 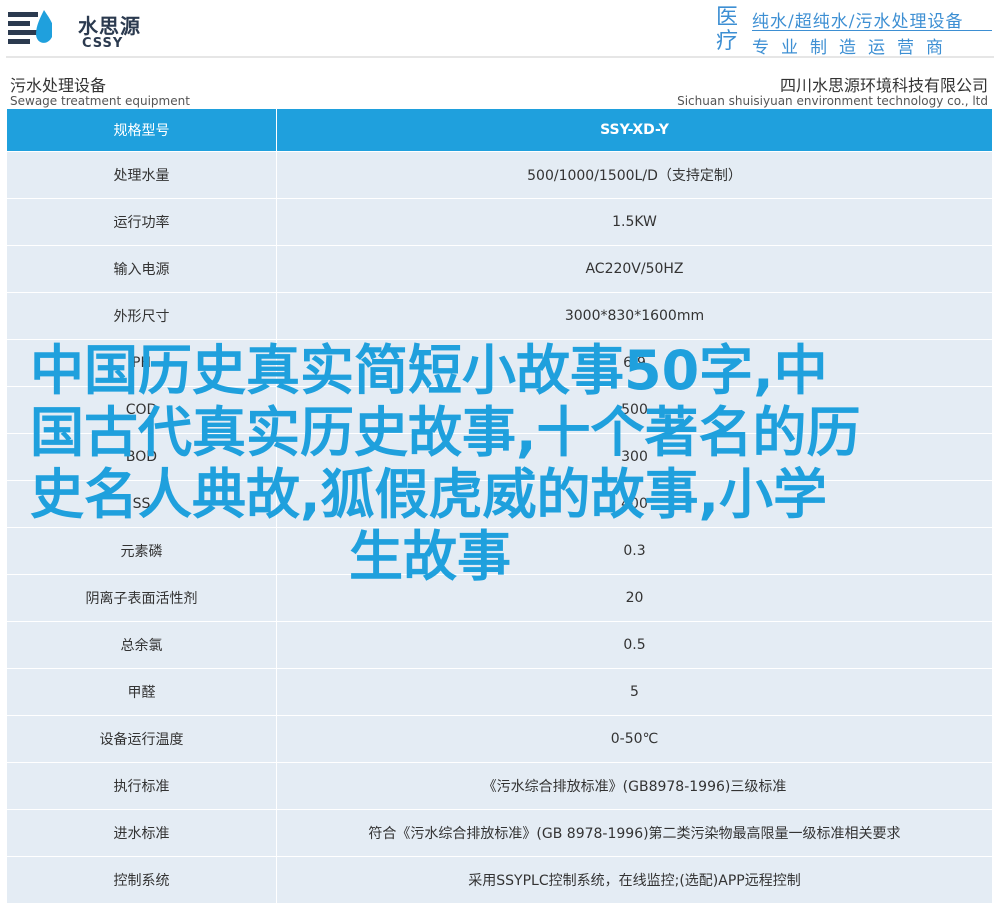 What do you see at coordinates (141, 269) in the screenshot?
I see `spec-key: 输入电源` at bounding box center [141, 269].